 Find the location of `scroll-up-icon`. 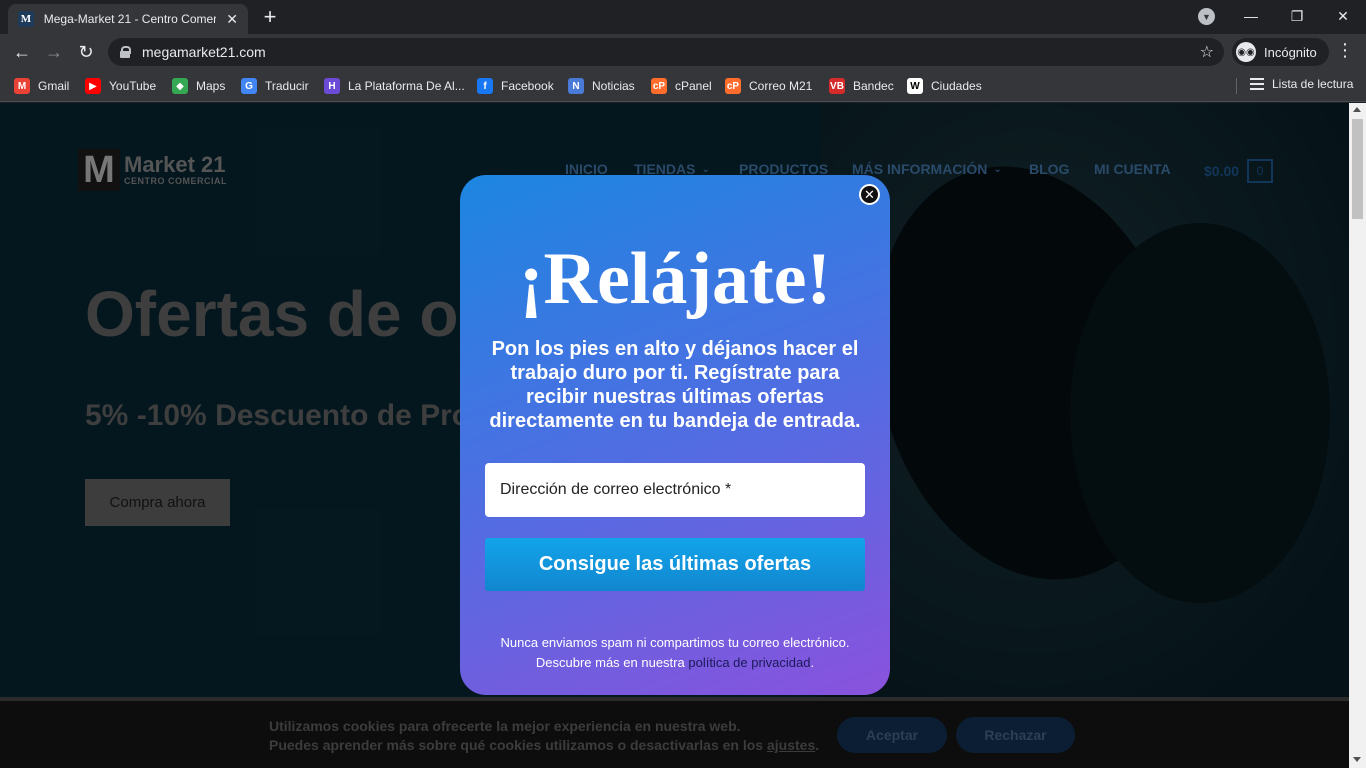

scroll-up-icon is located at coordinates (1357, 109).